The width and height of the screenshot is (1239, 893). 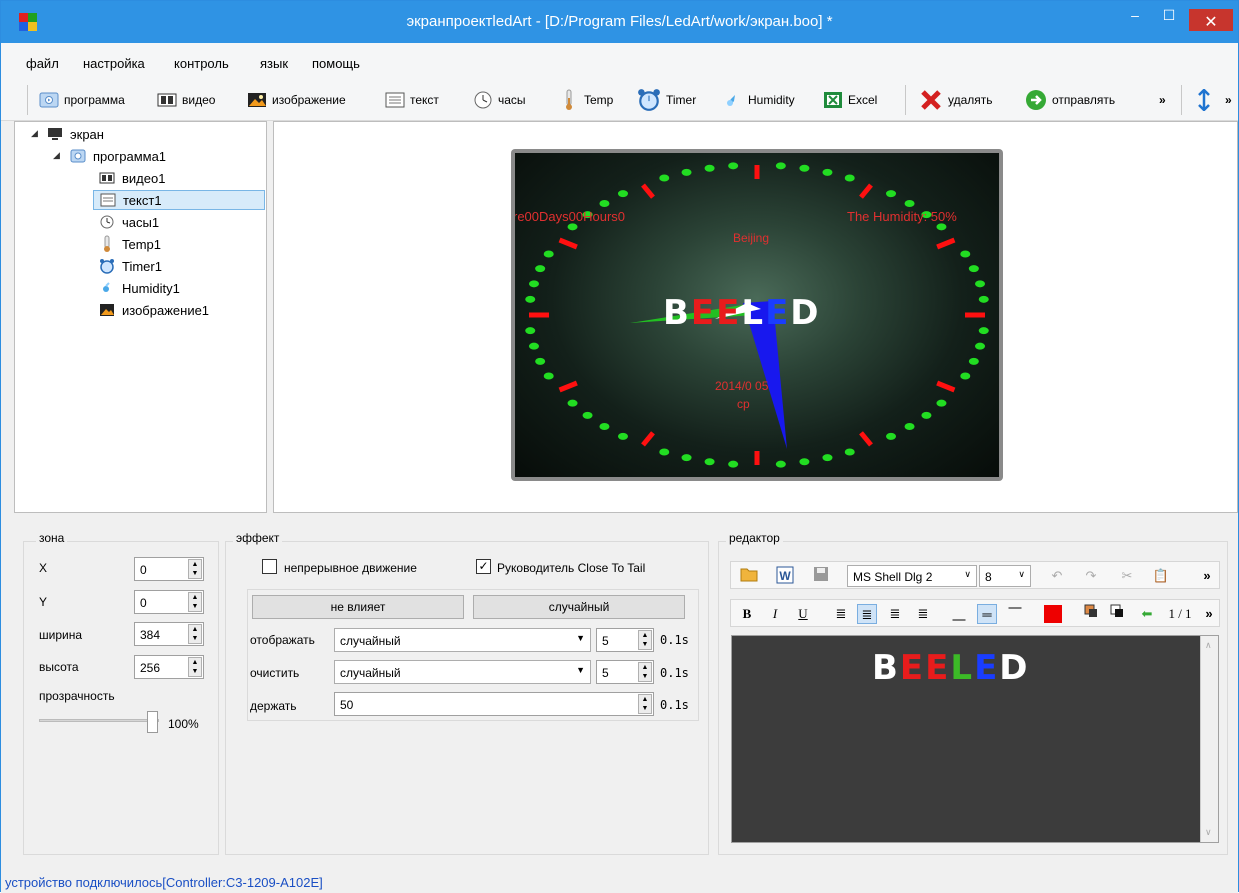 I want to click on clear-effect-select: случайный ▼, so click(x=462, y=672).